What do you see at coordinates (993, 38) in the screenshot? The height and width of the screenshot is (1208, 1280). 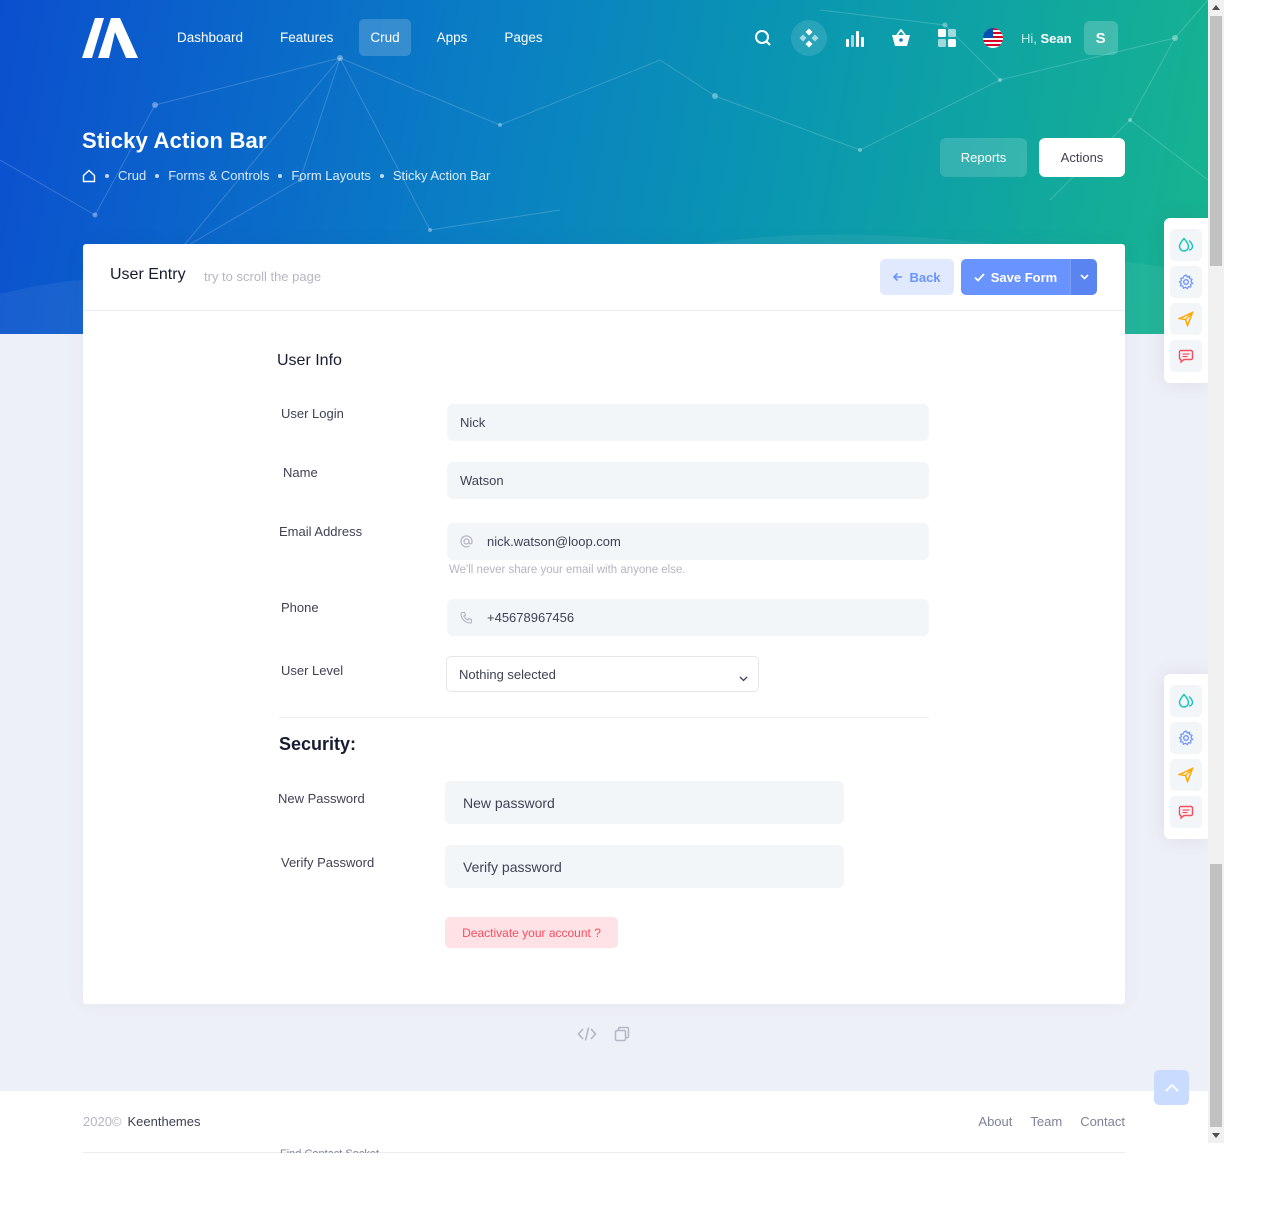 I see `us-flag-icon` at bounding box center [993, 38].